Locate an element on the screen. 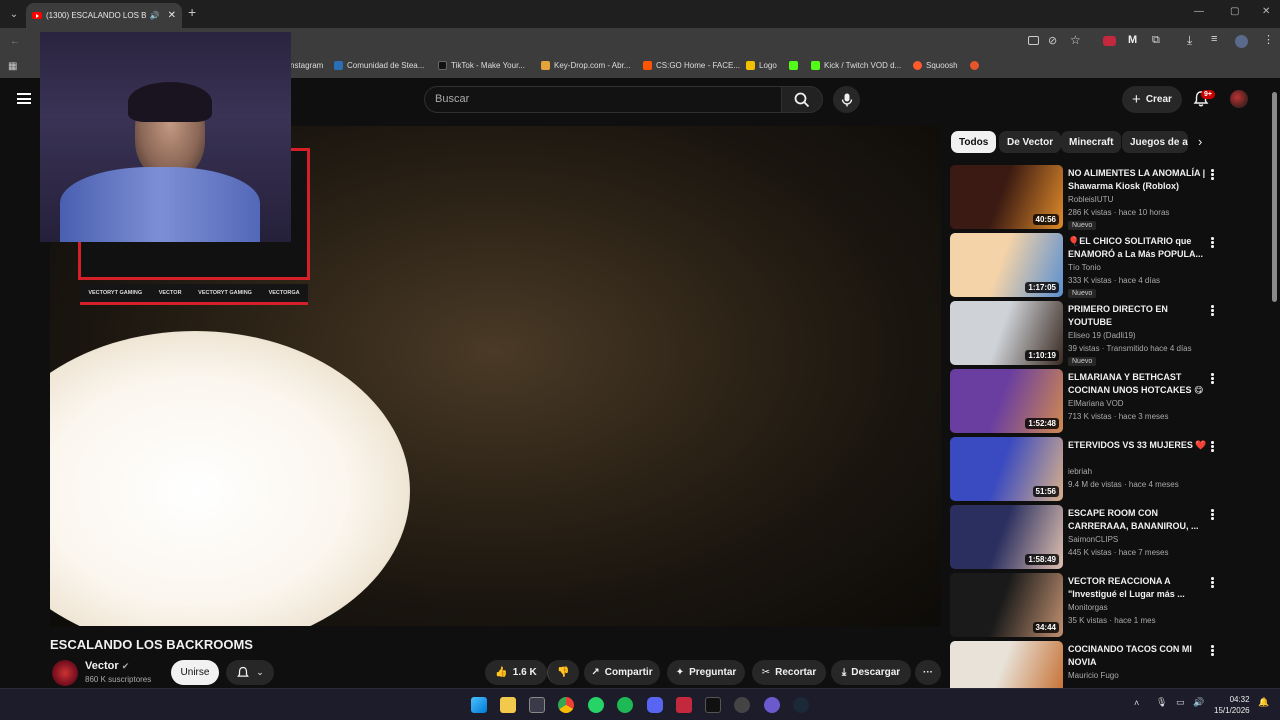 This screenshot has height=720, width=1280. bookmark-star-icon: ☆ is located at coordinates (1075, 40).